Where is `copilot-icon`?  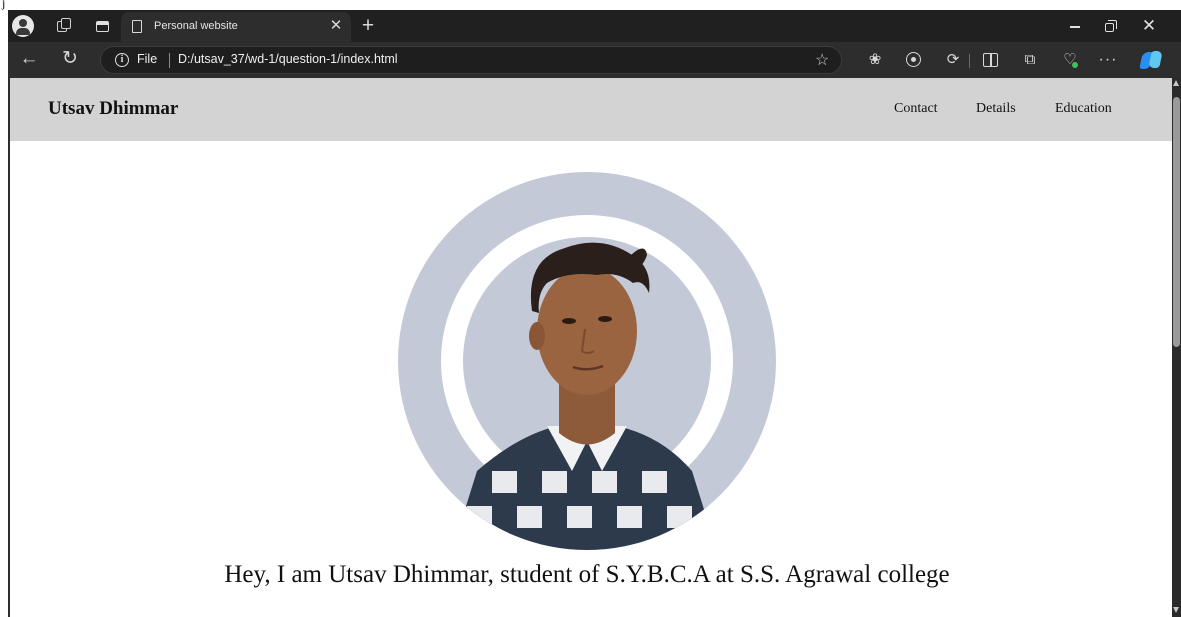 copilot-icon is located at coordinates (1151, 60).